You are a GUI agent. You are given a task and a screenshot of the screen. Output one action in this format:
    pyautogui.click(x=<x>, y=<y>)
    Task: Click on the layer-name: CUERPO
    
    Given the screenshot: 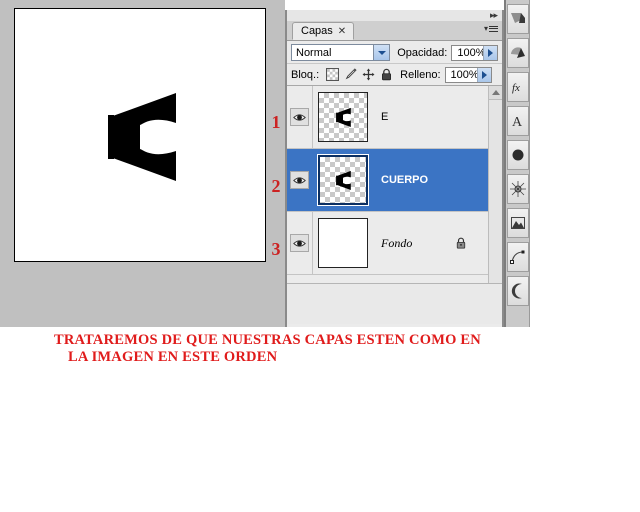 What is the action you would take?
    pyautogui.click(x=404, y=180)
    